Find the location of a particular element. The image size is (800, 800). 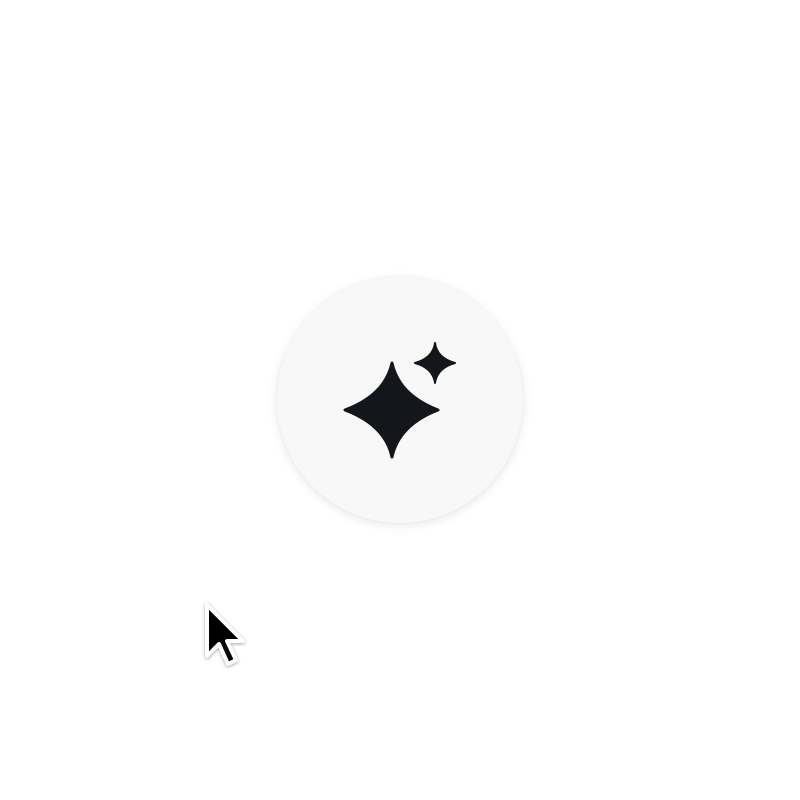

sparkle-button is located at coordinates (400, 400).